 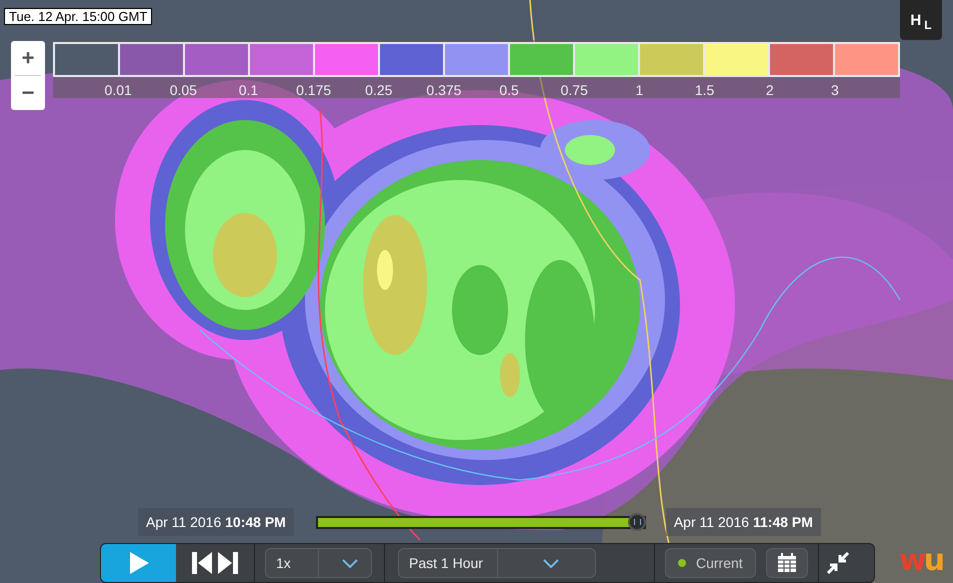 I want to click on zoom-out-button: −, so click(x=28, y=93).